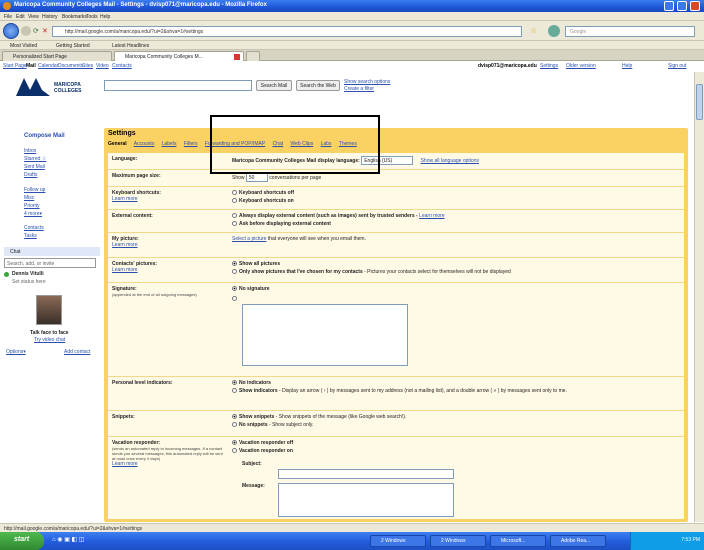 The height and width of the screenshot is (550, 704). I want to click on quick-launch: ⌂ ◉ ▣ ◧ ◫, so click(82, 541).